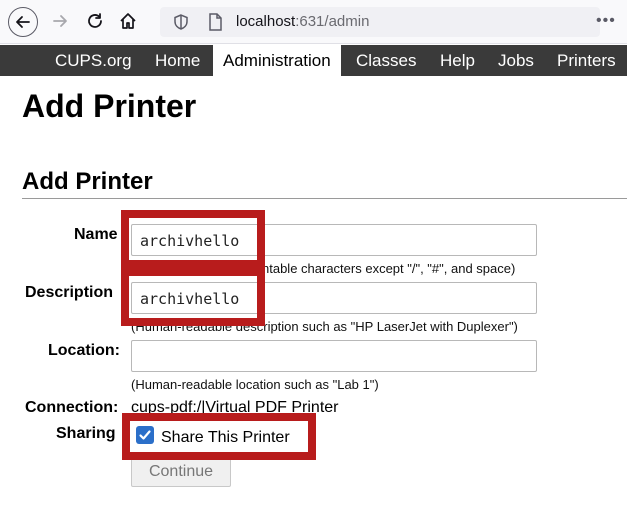  Describe the element at coordinates (181, 24) in the screenshot. I see `shield-icon` at that location.